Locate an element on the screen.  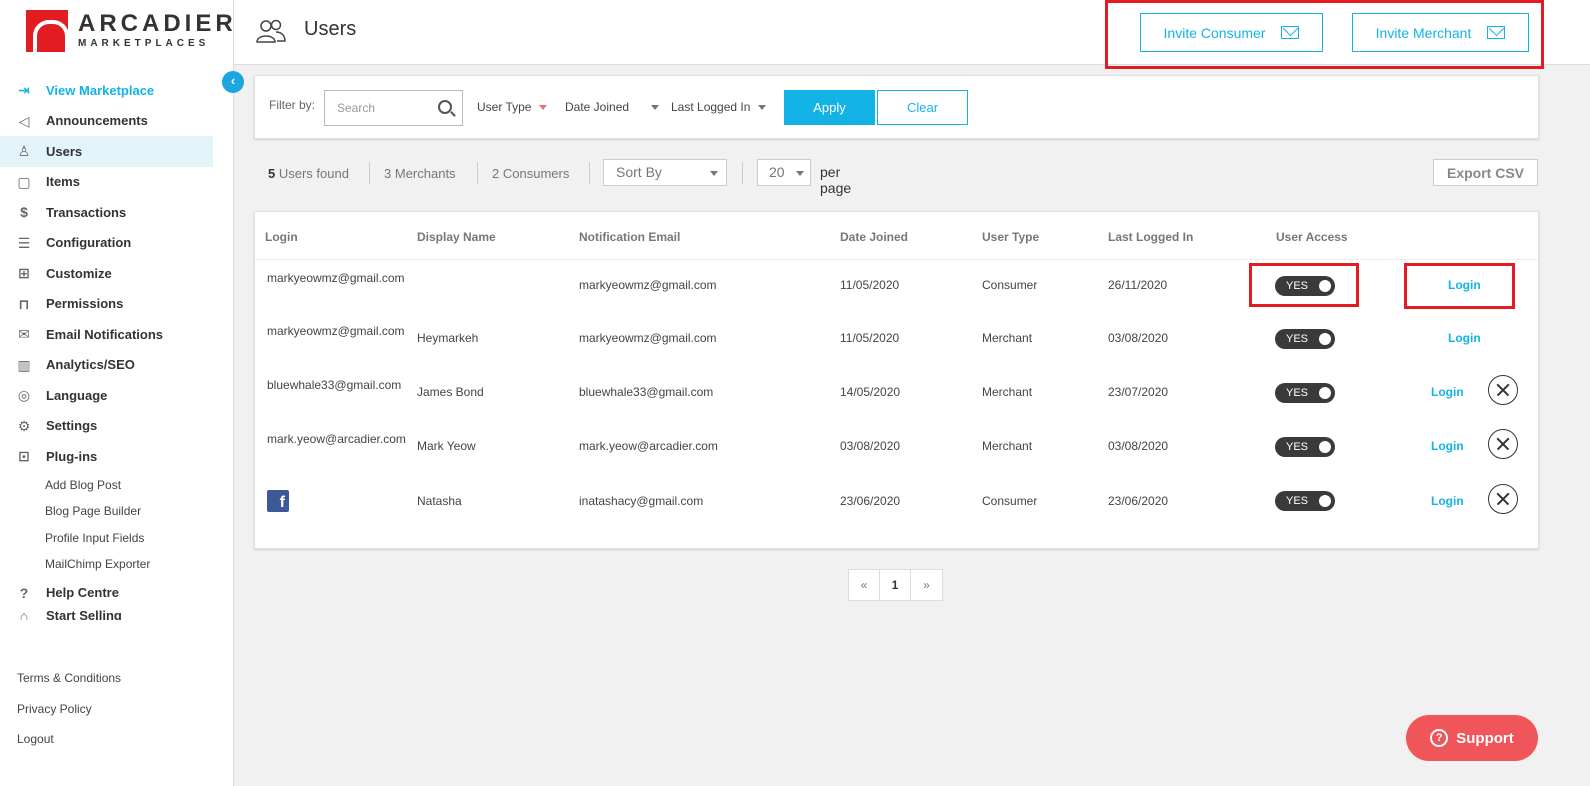
sidebar-item-configuration: ☰ Configuration is located at coordinates (106, 243).